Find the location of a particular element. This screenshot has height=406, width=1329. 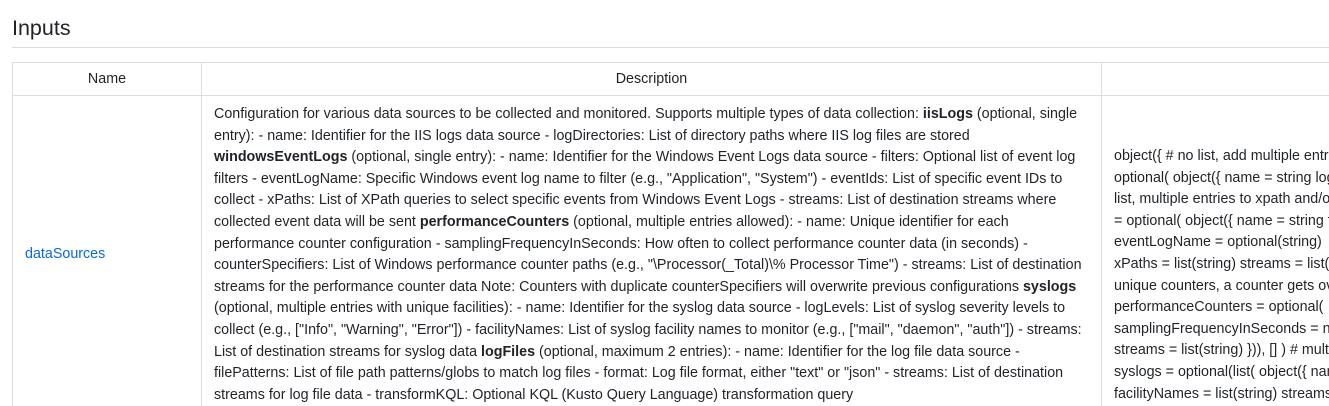

type-line: samplingFrequencyInSeconds = number is located at coordinates (1221, 328).